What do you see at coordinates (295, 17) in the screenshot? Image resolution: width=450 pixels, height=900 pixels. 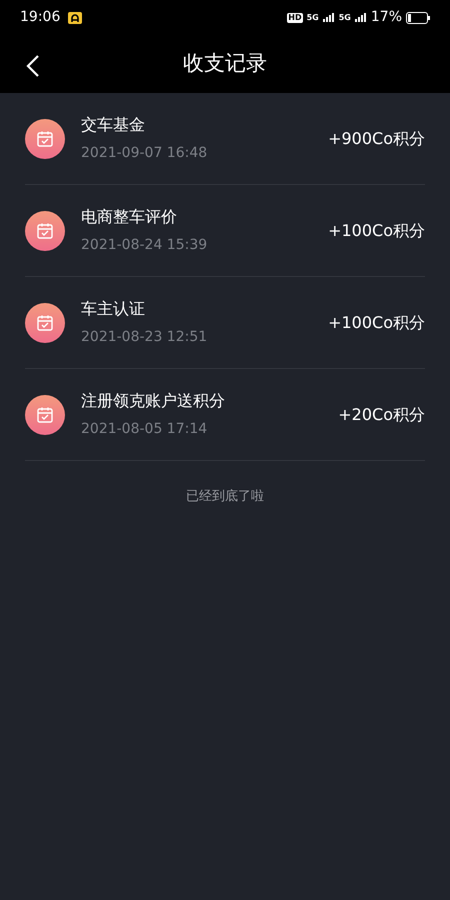 I see `hd-label: HD` at bounding box center [295, 17].